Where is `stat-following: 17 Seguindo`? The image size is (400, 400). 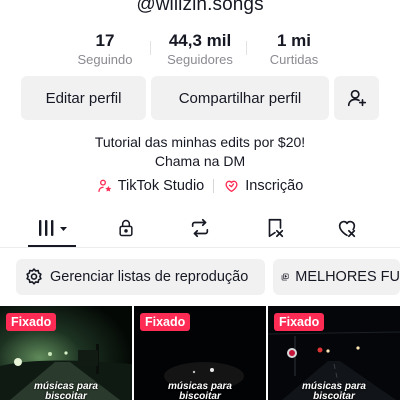
stat-following: 17 Seguindo is located at coordinates (105, 50).